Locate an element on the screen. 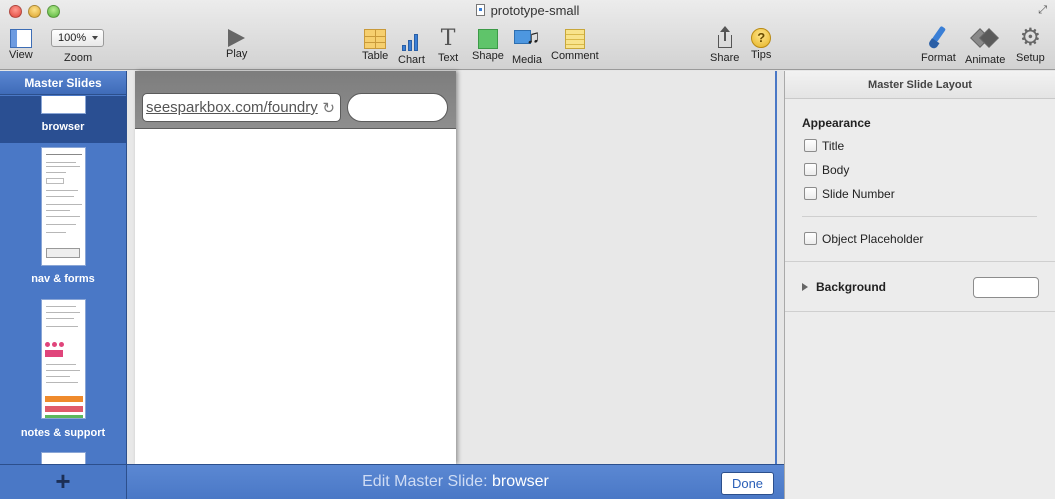 Image resolution: width=1055 pixels, height=499 pixels. background-label: Background is located at coordinates (851, 287).